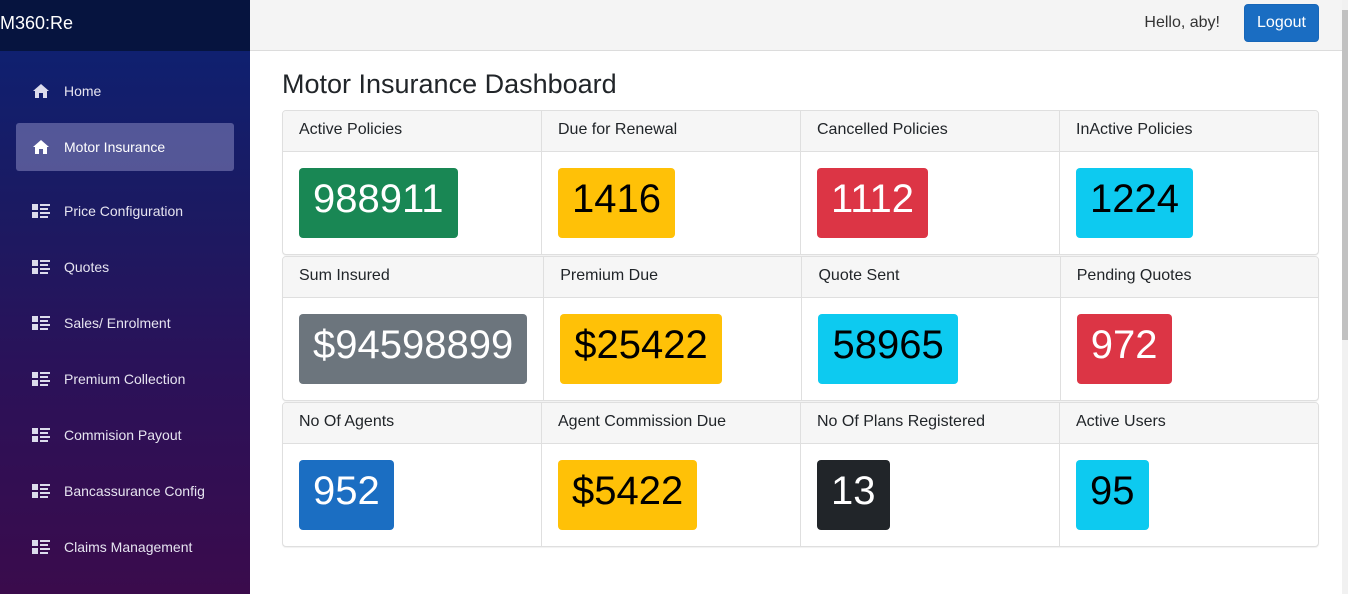 The width and height of the screenshot is (1348, 594). What do you see at coordinates (1345, 175) in the screenshot?
I see `scrollbar-thumb` at bounding box center [1345, 175].